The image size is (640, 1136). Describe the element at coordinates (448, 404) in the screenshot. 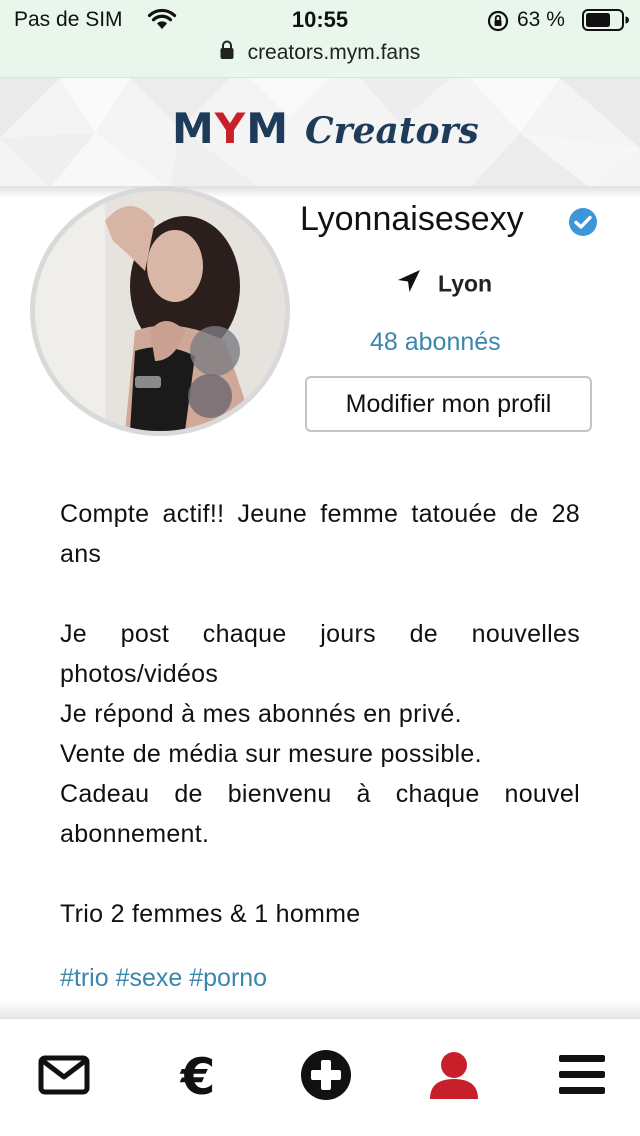

I see `edit-profile-button: Modifier mon profil` at that location.